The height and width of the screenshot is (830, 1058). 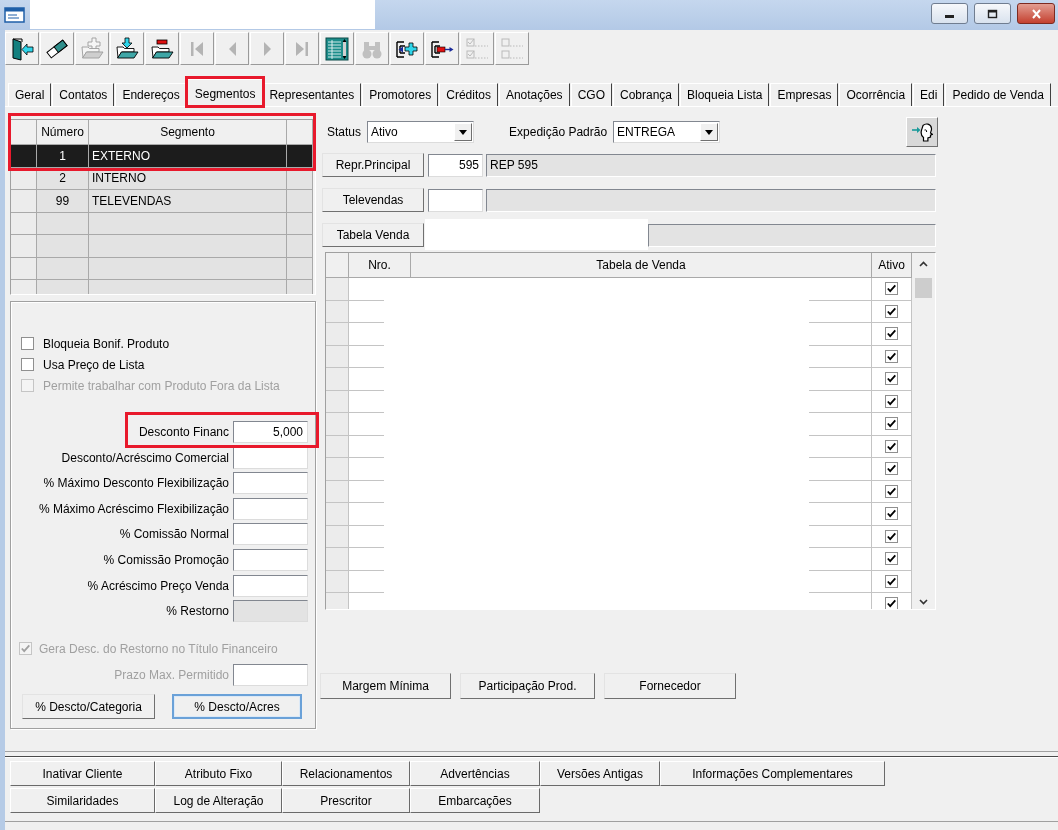 What do you see at coordinates (63, 132) in the screenshot?
I see `column-header: Número` at bounding box center [63, 132].